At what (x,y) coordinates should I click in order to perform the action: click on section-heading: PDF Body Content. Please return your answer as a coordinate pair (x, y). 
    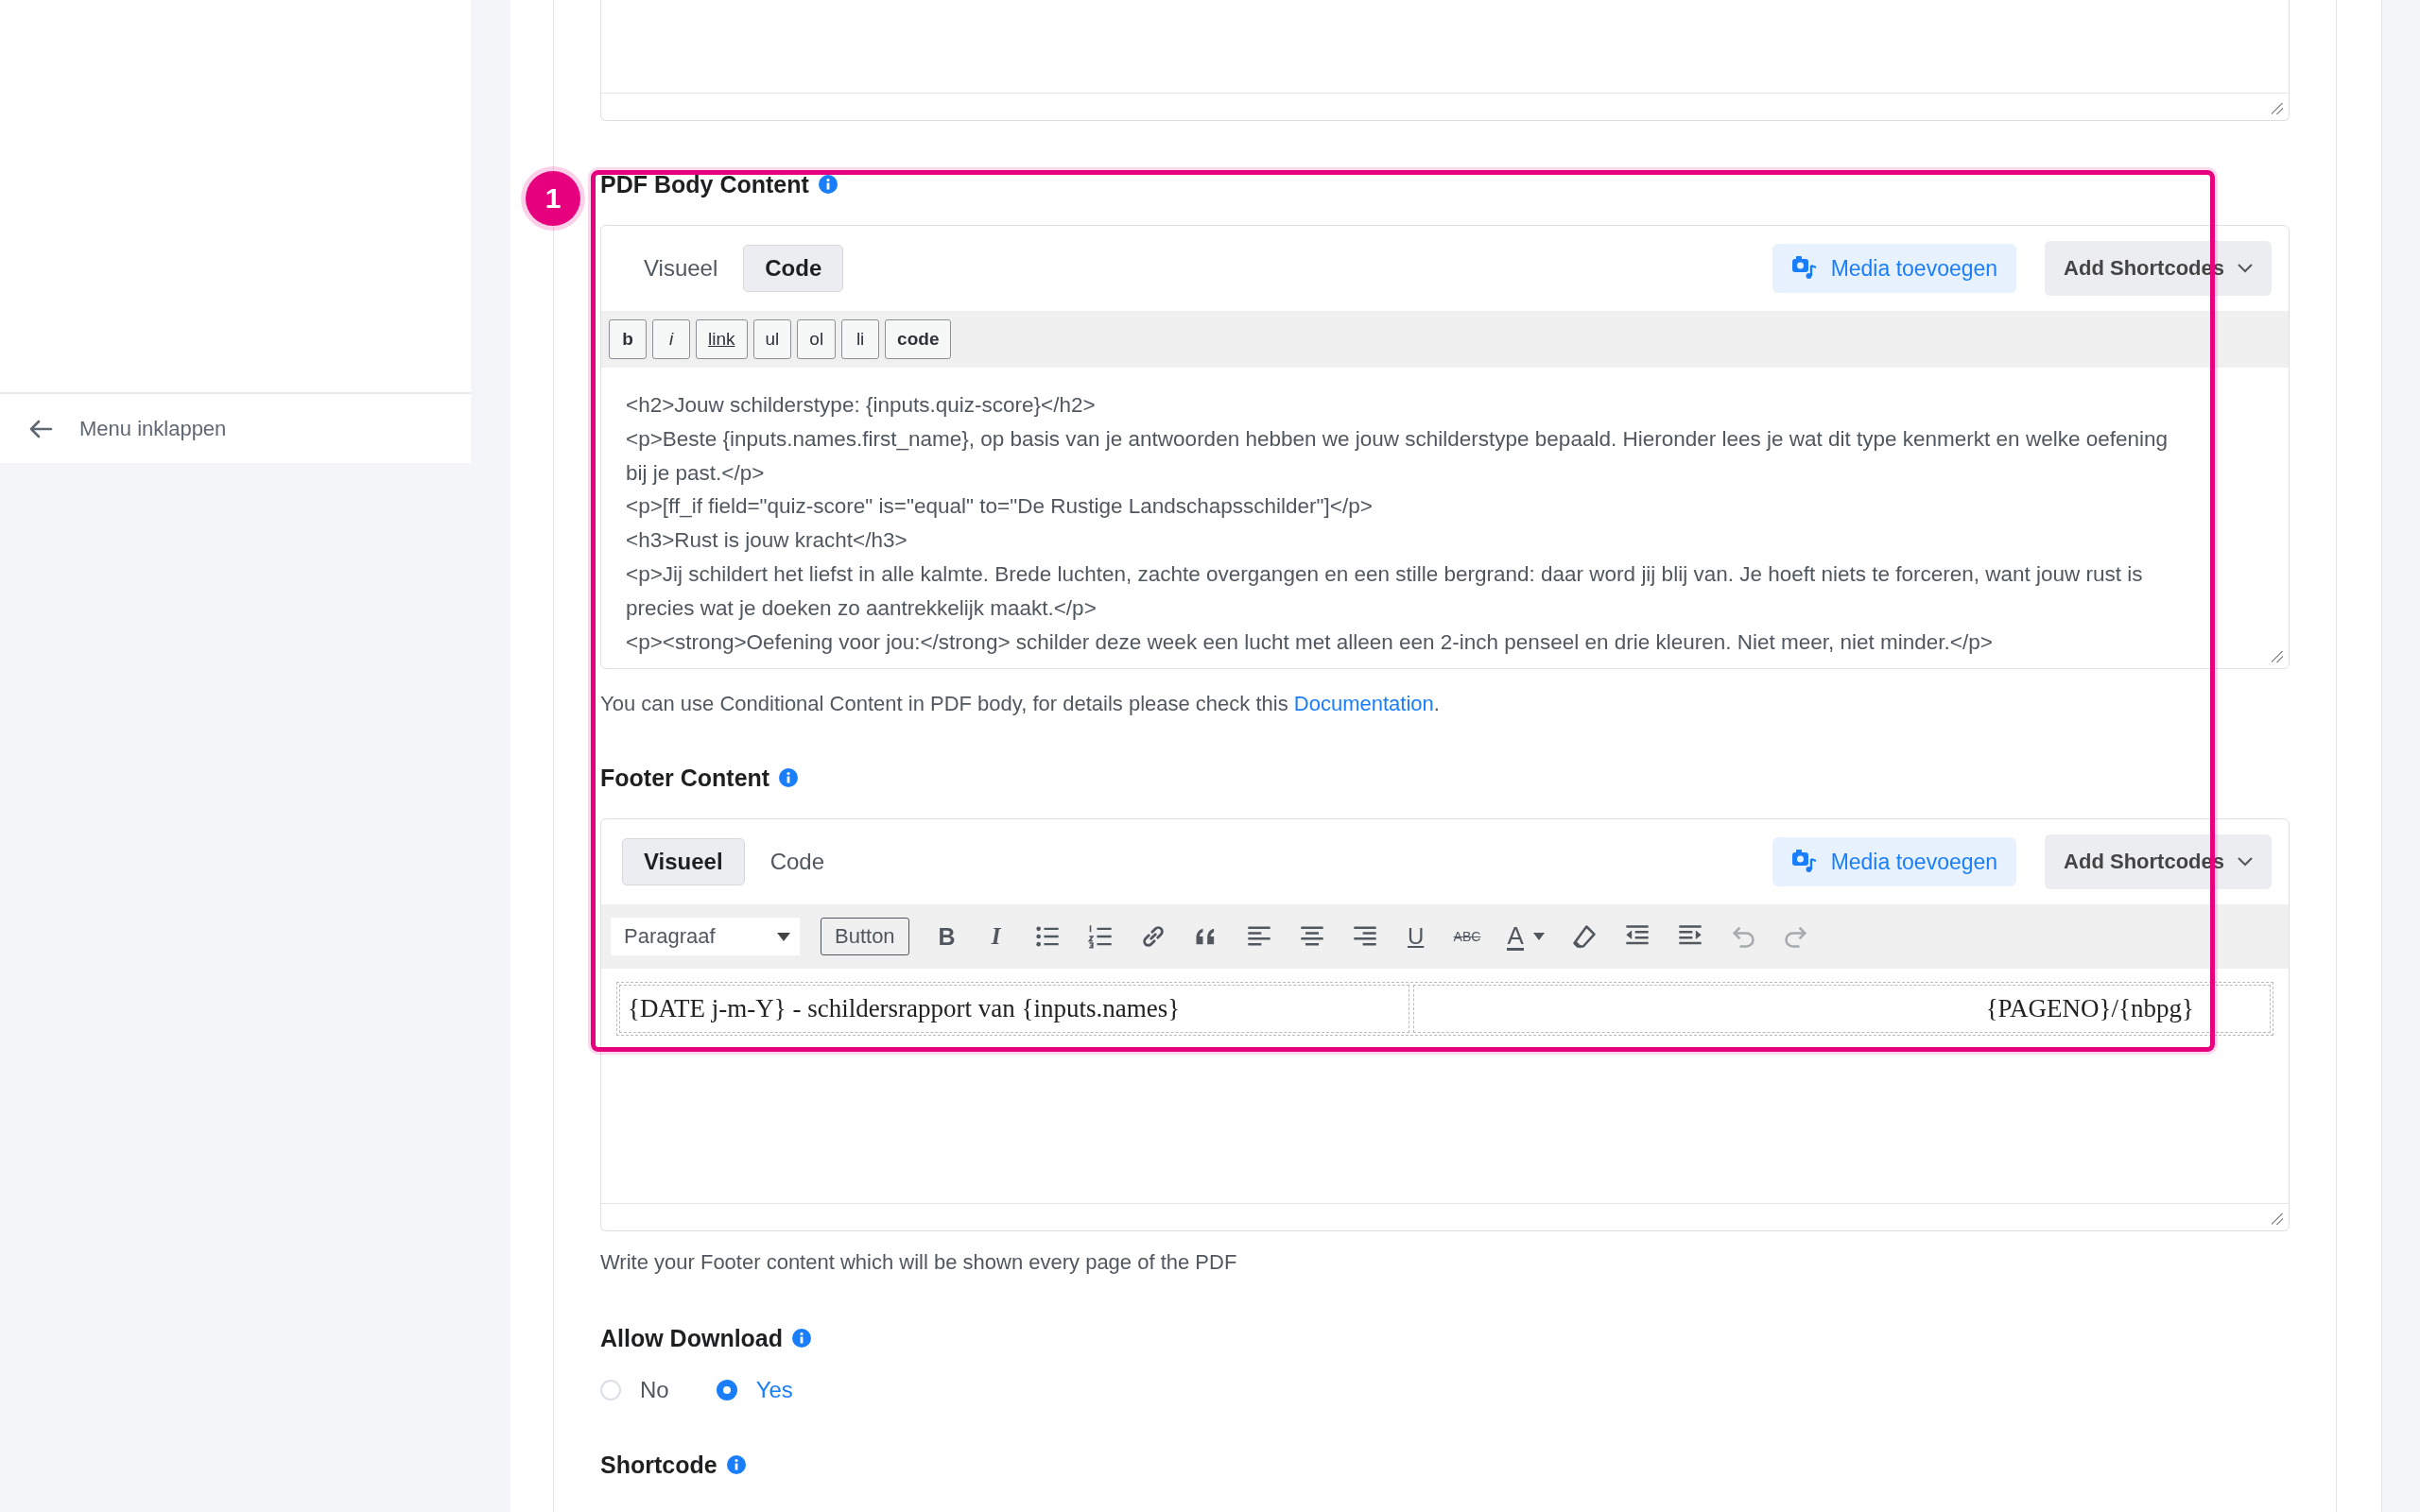
    Looking at the image, I should click on (704, 184).